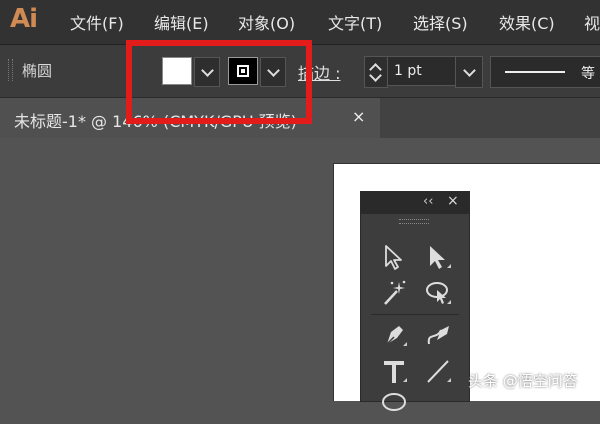 This screenshot has width=600, height=424. I want to click on pen-tool-icon, so click(394, 335).